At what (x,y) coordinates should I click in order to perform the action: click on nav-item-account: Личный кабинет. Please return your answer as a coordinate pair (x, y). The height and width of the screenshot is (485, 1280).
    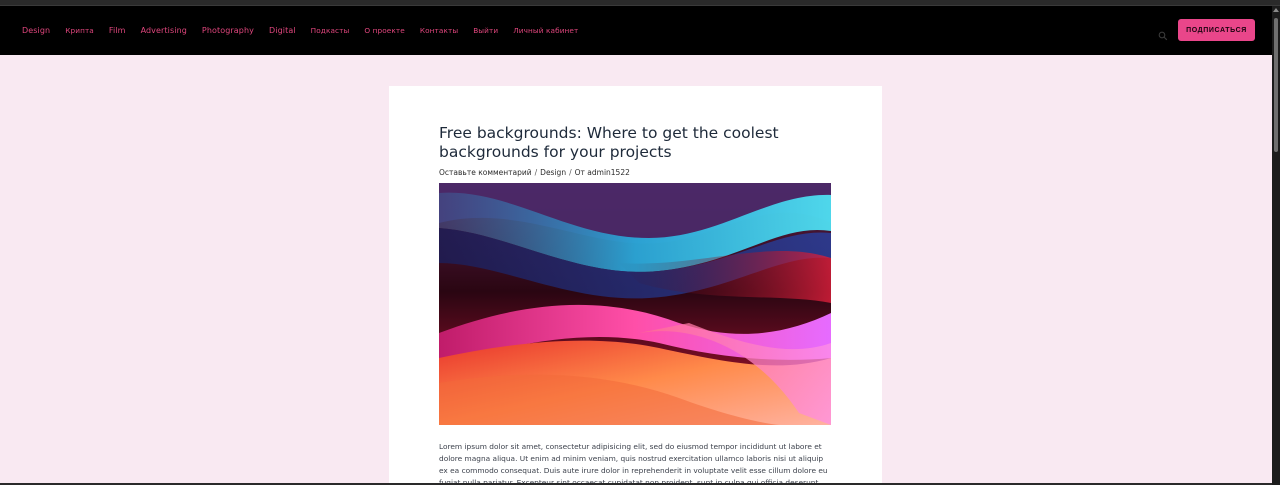
    Looking at the image, I should click on (545, 30).